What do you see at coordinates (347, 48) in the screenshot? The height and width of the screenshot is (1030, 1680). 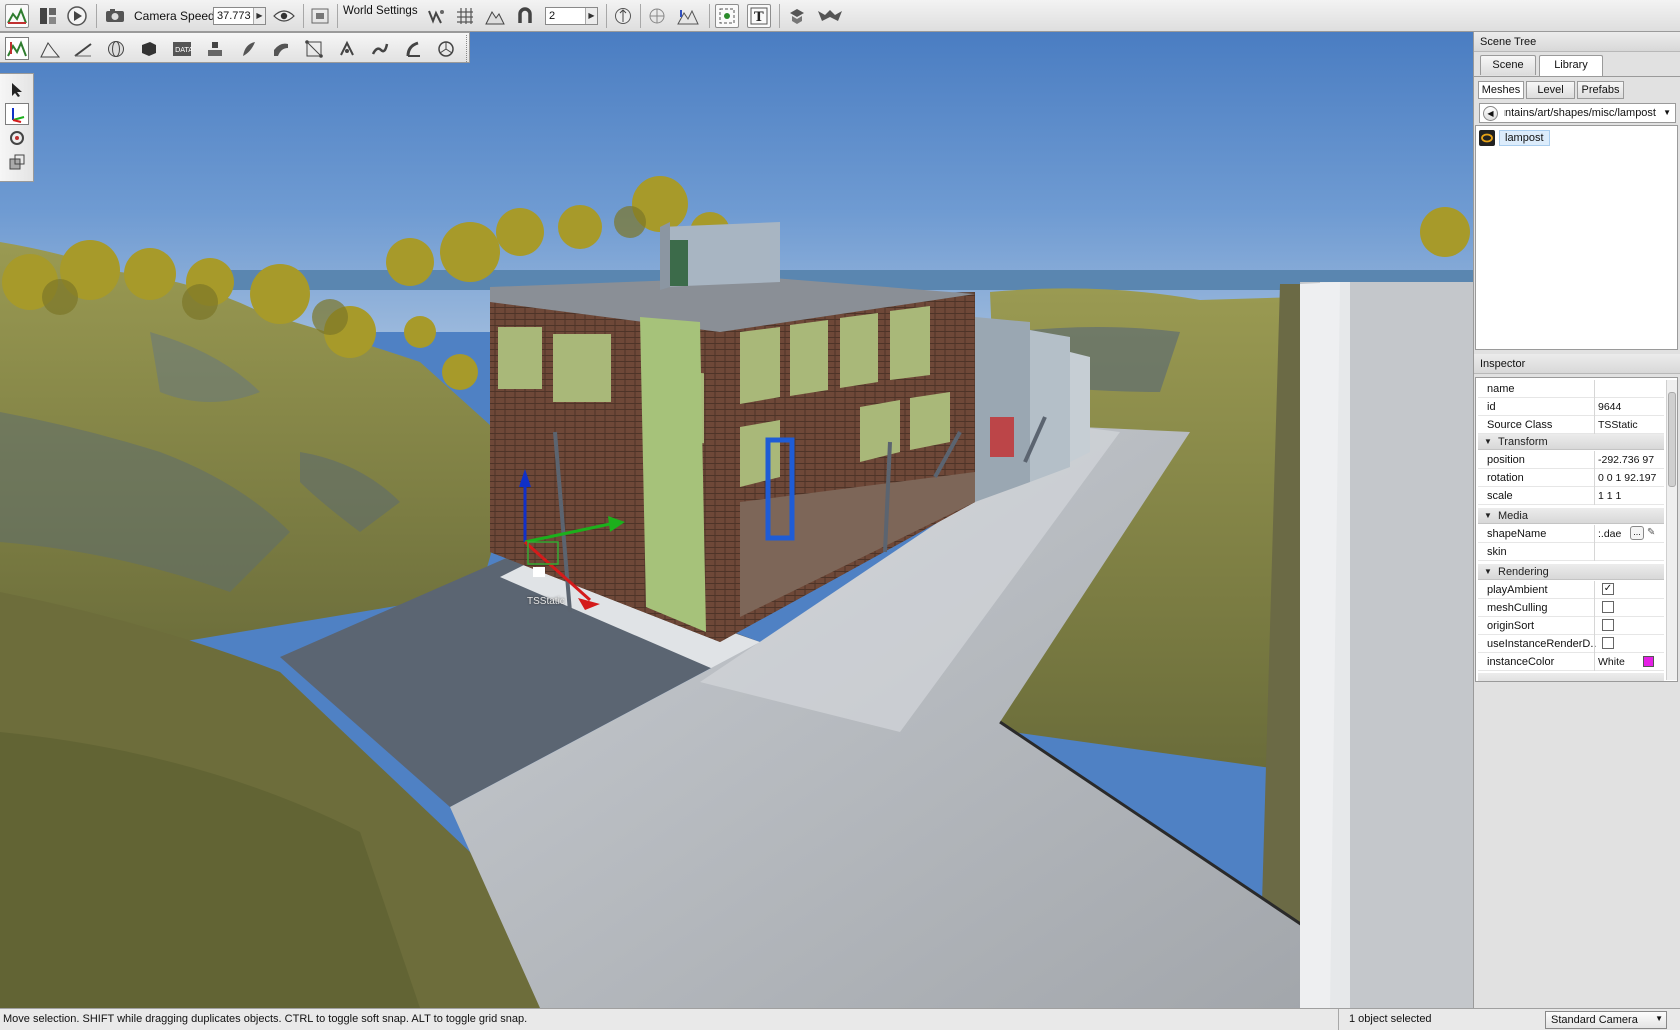 I see `particle-editor-tool-icon` at bounding box center [347, 48].